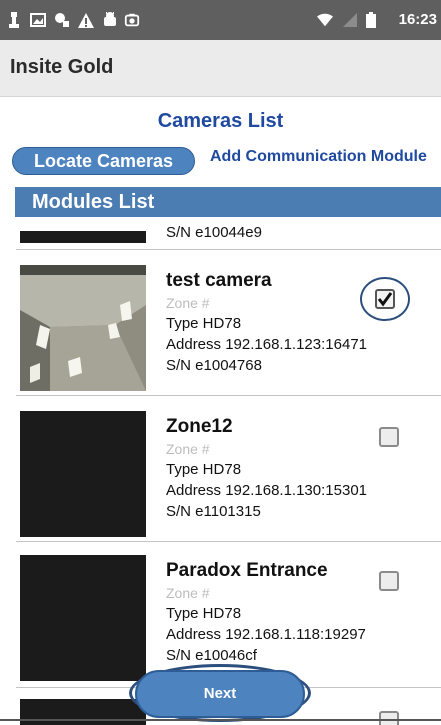 The width and height of the screenshot is (441, 725). Describe the element at coordinates (220, 121) in the screenshot. I see `page-title: Cameras List` at that location.